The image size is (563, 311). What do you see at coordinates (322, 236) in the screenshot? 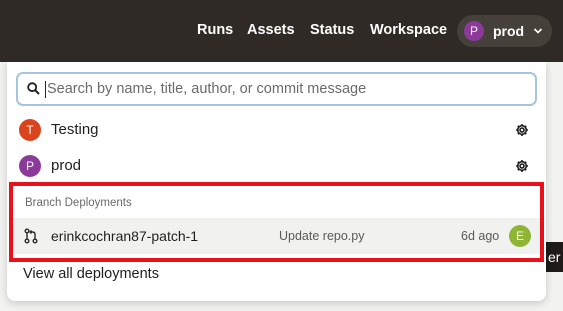
I see `commit-message: Update repo.py` at bounding box center [322, 236].